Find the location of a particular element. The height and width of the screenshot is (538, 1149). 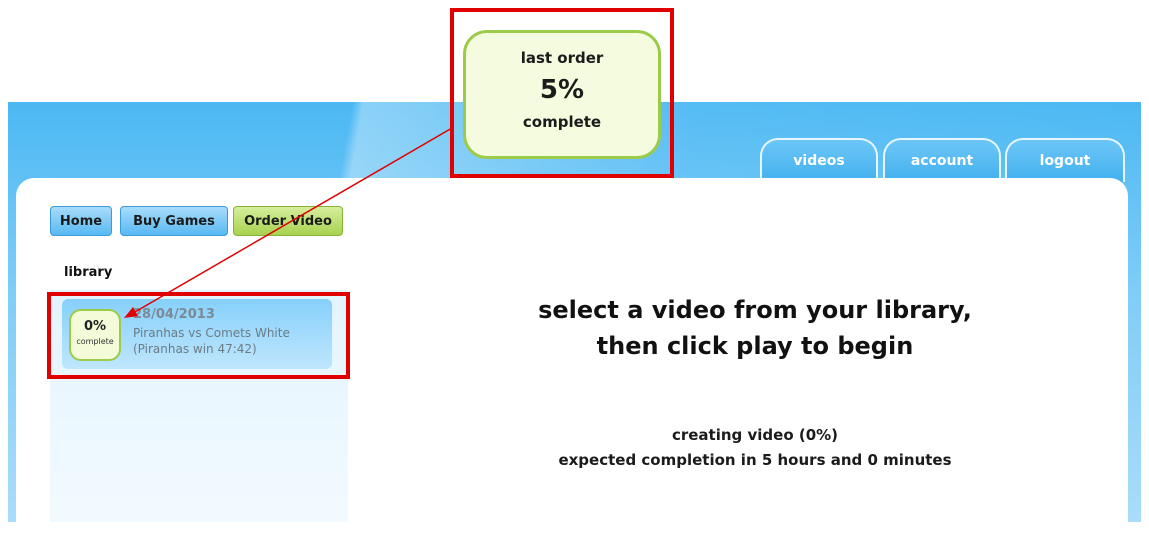

arrow-head is located at coordinates (131, 312).